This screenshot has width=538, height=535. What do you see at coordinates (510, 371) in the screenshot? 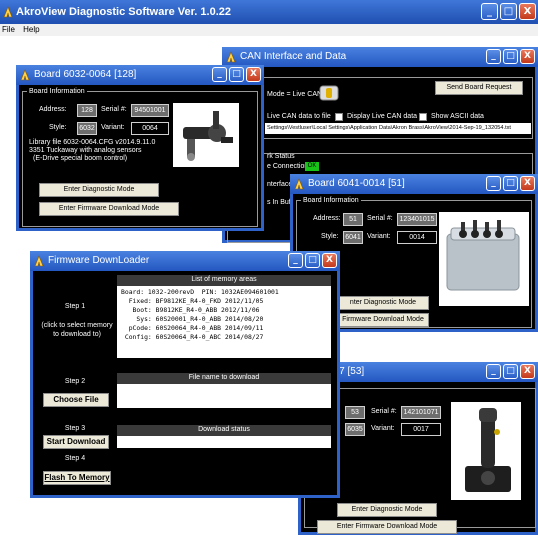
I see `board3-maximize-button: □` at bounding box center [510, 371].